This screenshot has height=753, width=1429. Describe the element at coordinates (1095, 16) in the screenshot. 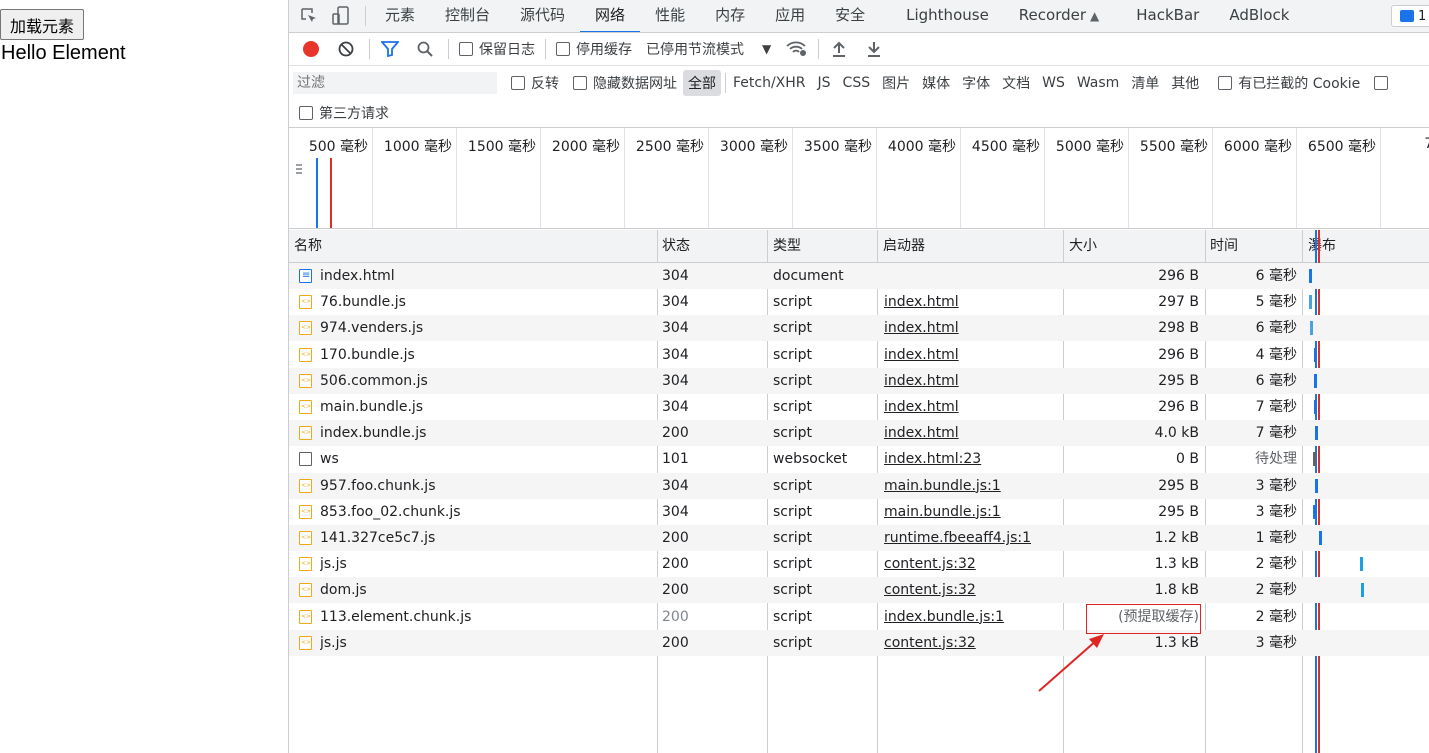

I see `flask-icon: ▲` at that location.